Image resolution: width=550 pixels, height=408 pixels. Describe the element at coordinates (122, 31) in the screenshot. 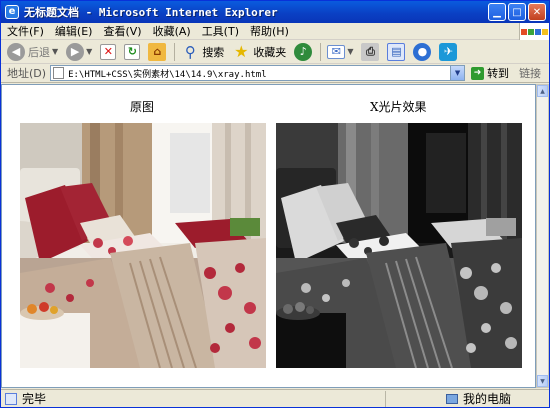

I see `menu-view: 查看(V)` at that location.